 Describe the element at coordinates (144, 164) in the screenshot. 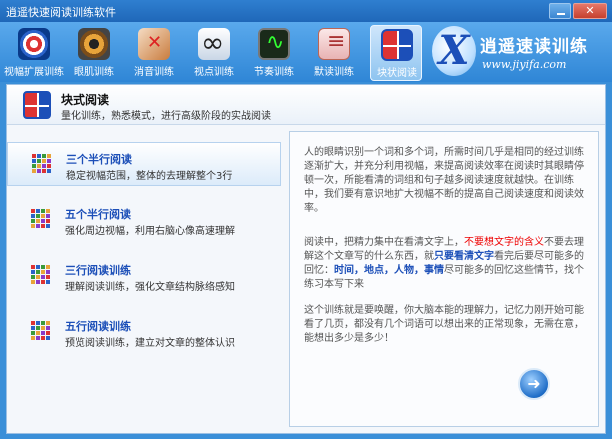

I see `list-item-three-half: 三个半行阅读 稳定视幅范围，整体的去理解整个3行` at that location.